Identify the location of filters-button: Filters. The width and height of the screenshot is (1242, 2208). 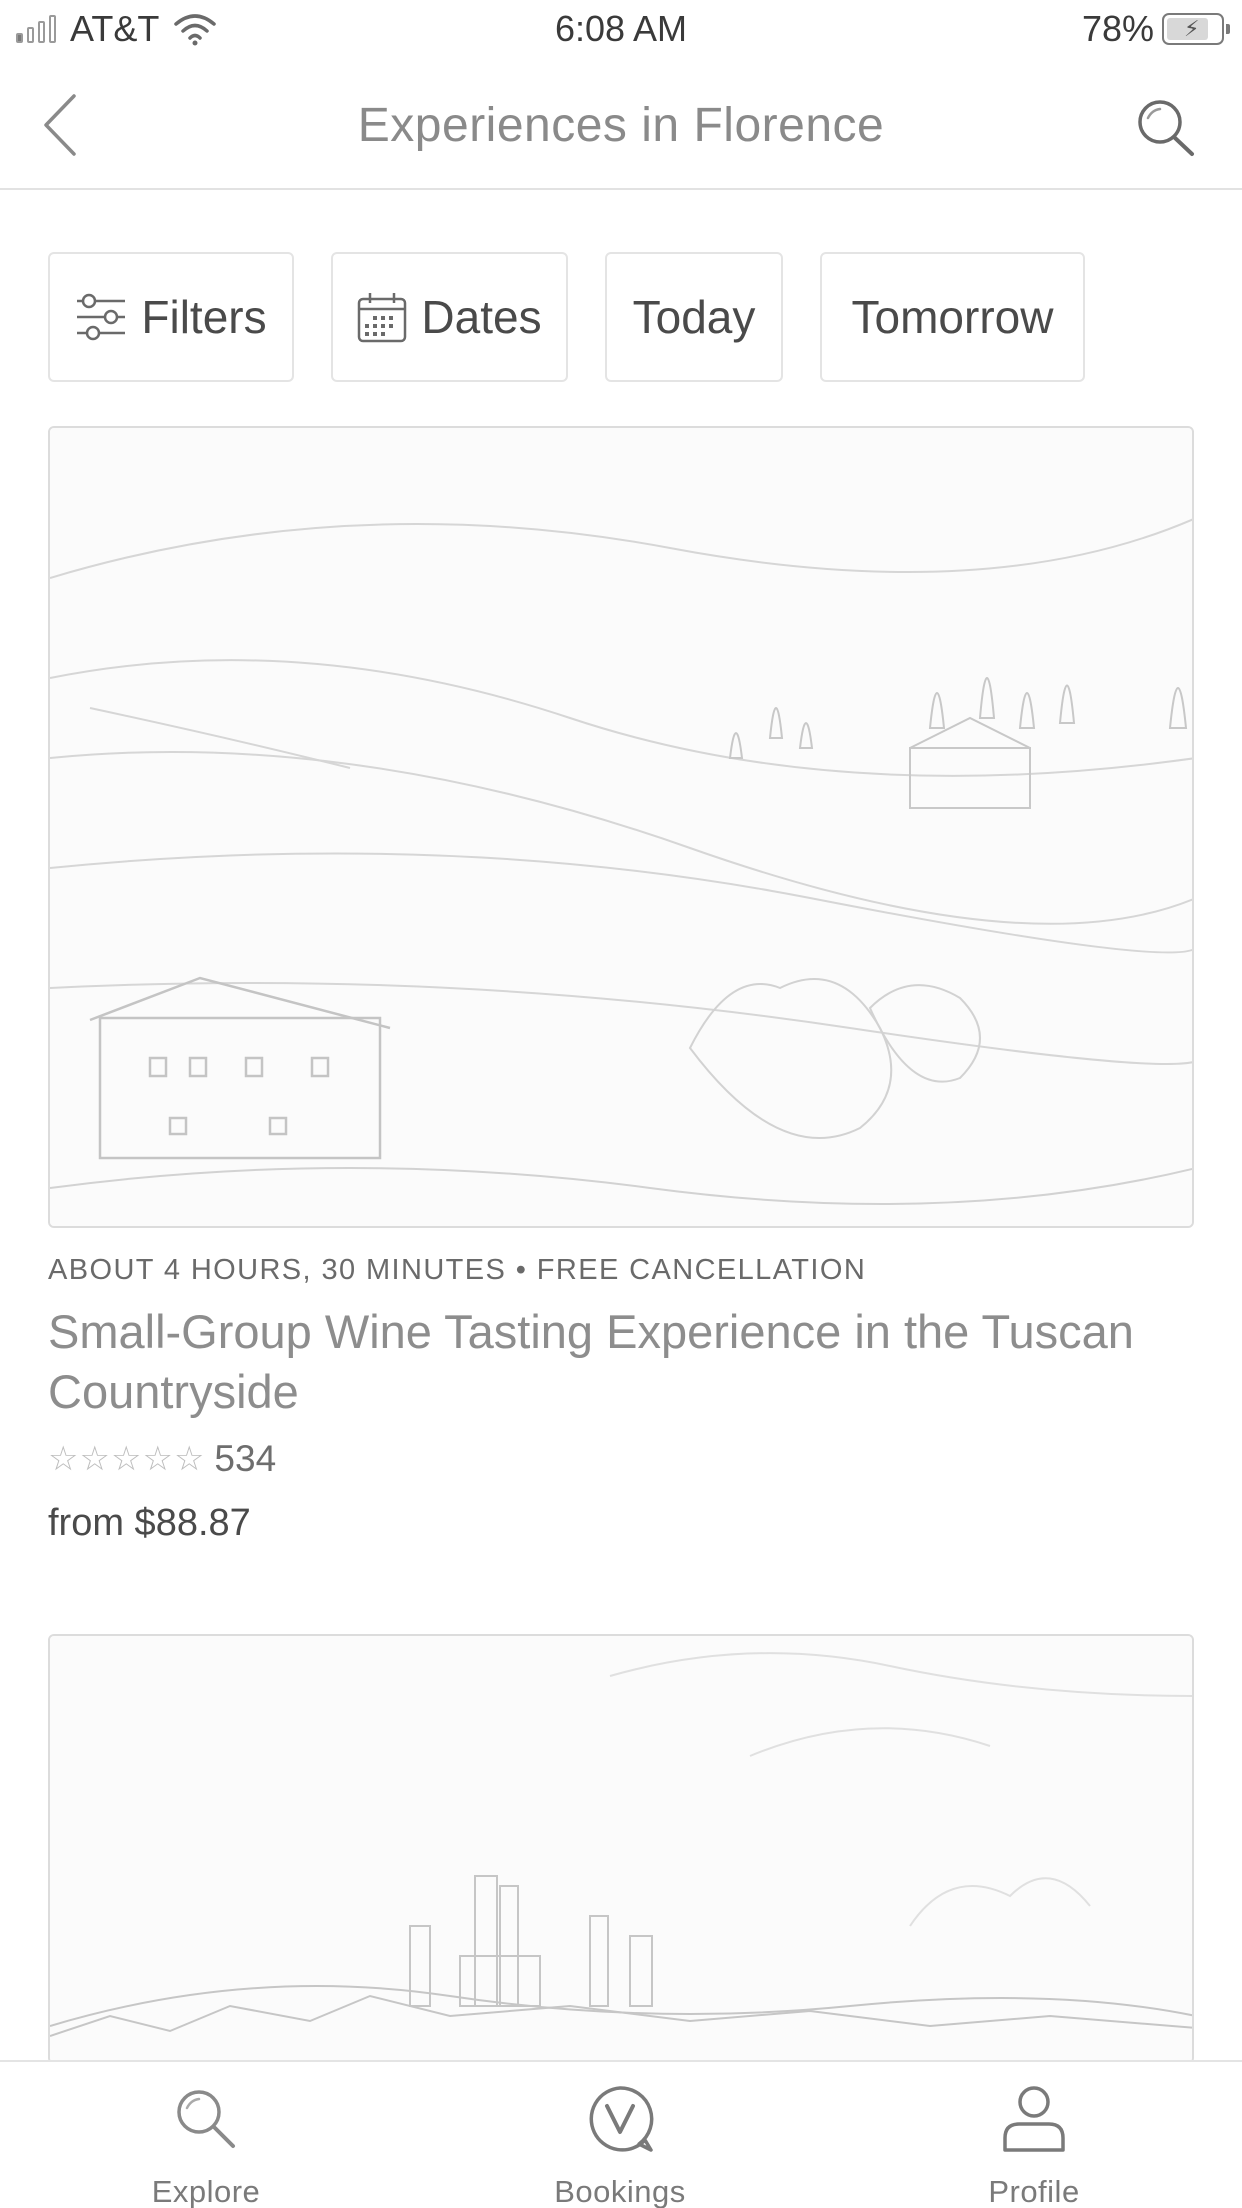
(171, 317).